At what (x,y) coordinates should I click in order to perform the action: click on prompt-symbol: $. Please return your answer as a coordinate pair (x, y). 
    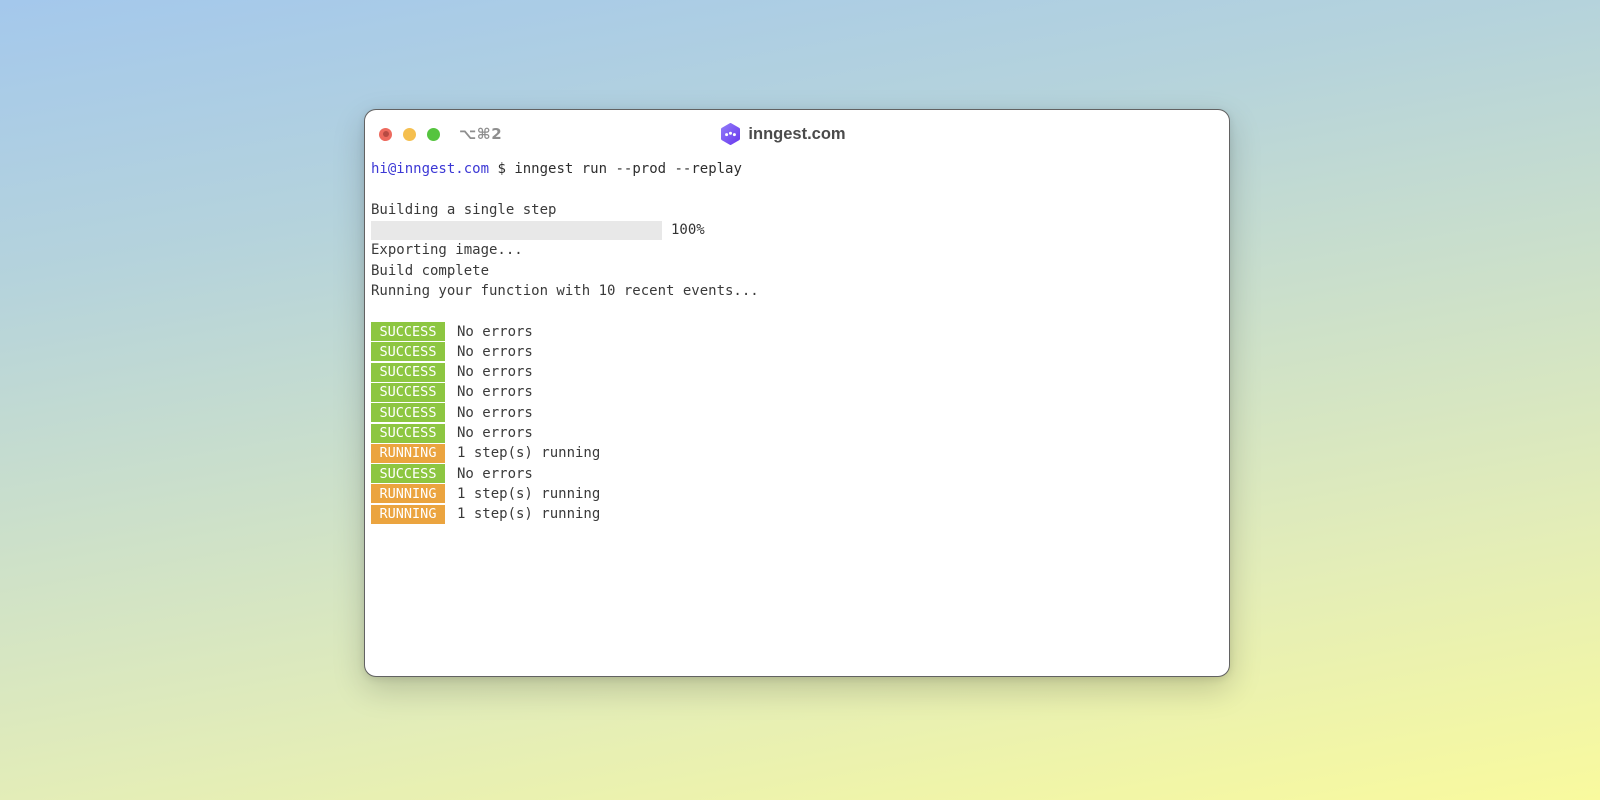
    Looking at the image, I should click on (501, 169).